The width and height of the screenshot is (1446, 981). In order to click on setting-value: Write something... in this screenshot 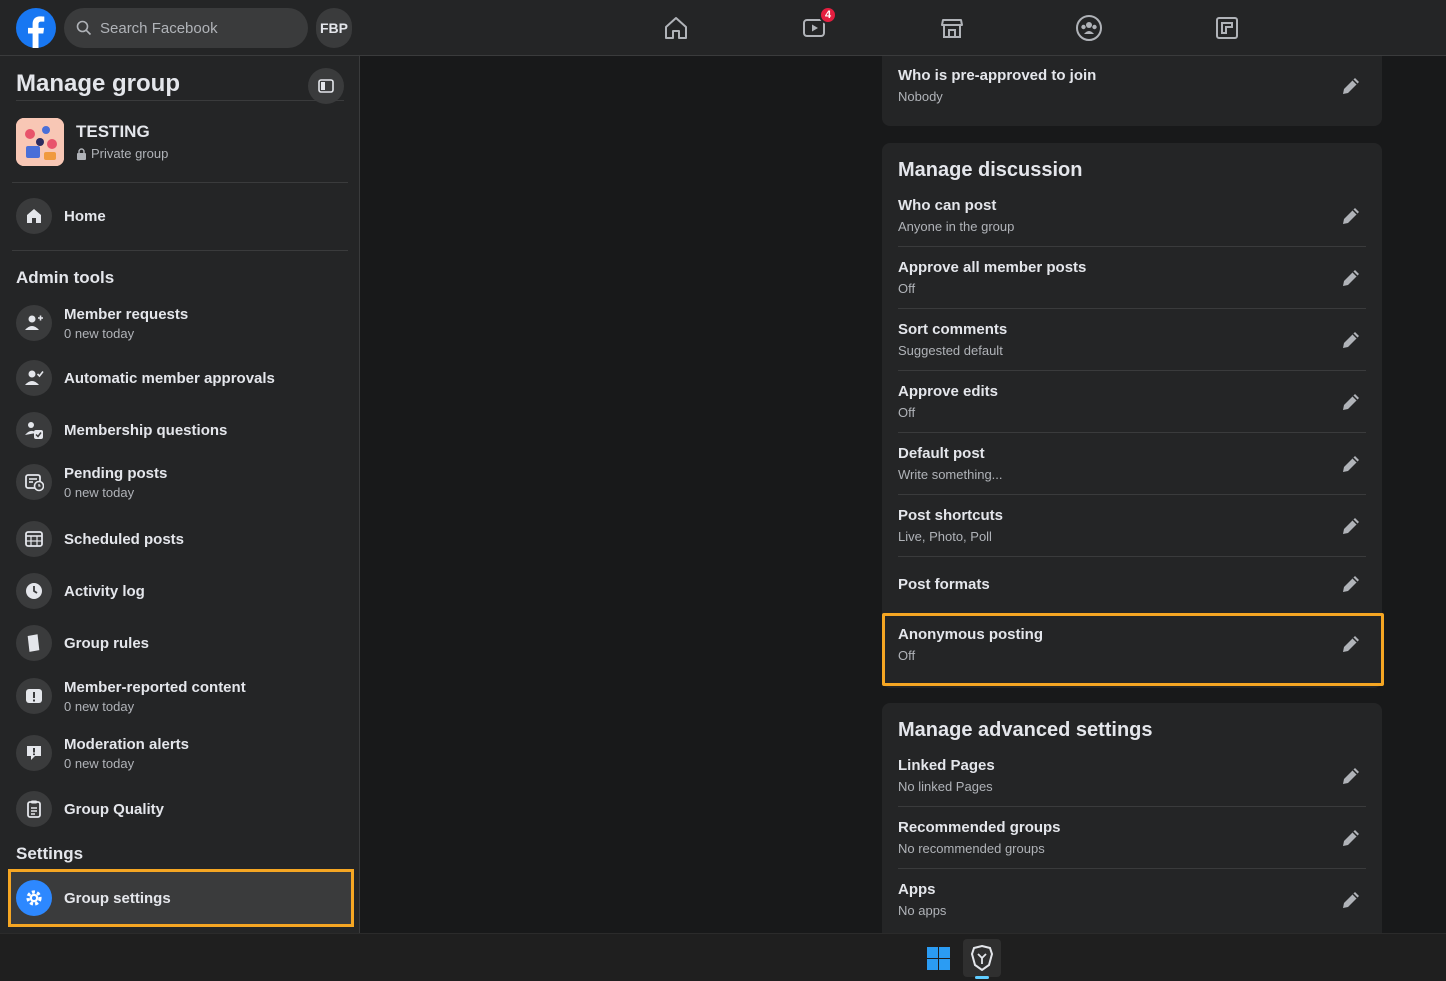, I will do `click(950, 474)`.